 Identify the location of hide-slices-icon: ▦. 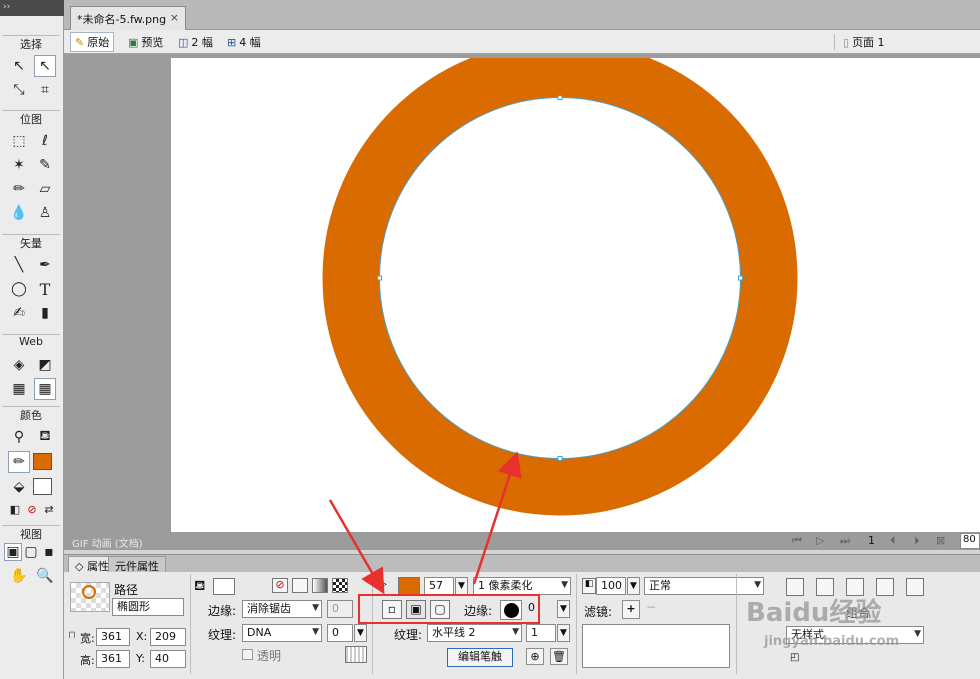
(19, 389).